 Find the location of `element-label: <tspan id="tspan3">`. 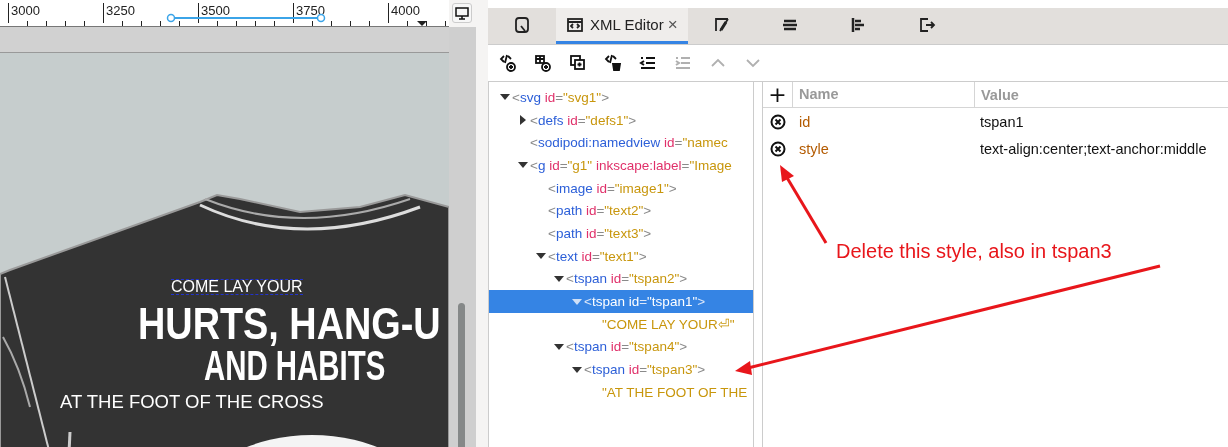

element-label: <tspan id="tspan3"> is located at coordinates (645, 370).